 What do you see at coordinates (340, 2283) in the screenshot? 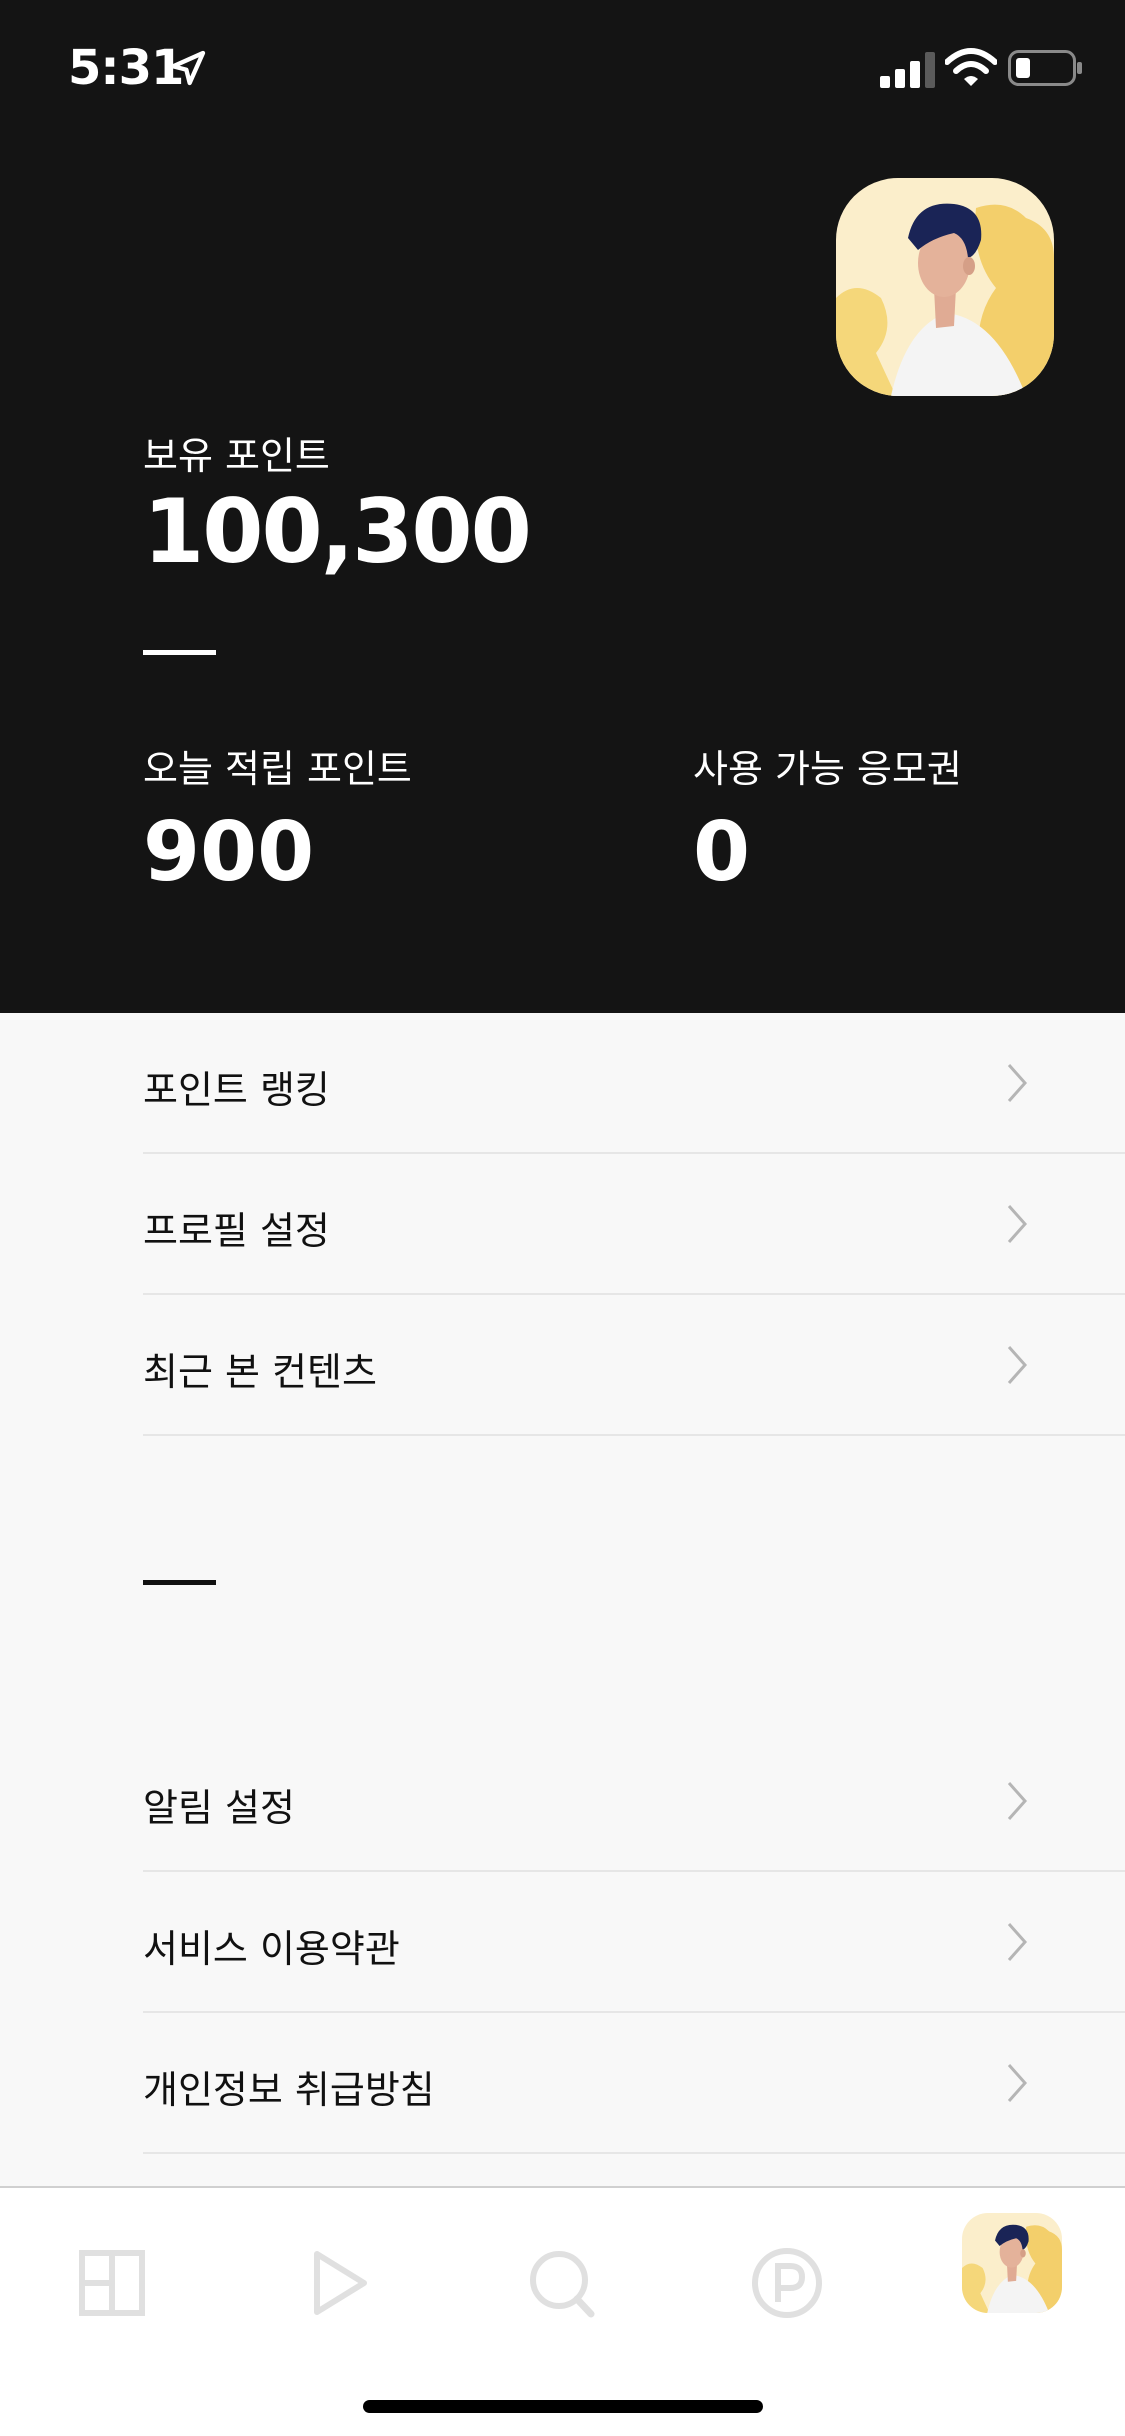
I see `play-icon` at bounding box center [340, 2283].